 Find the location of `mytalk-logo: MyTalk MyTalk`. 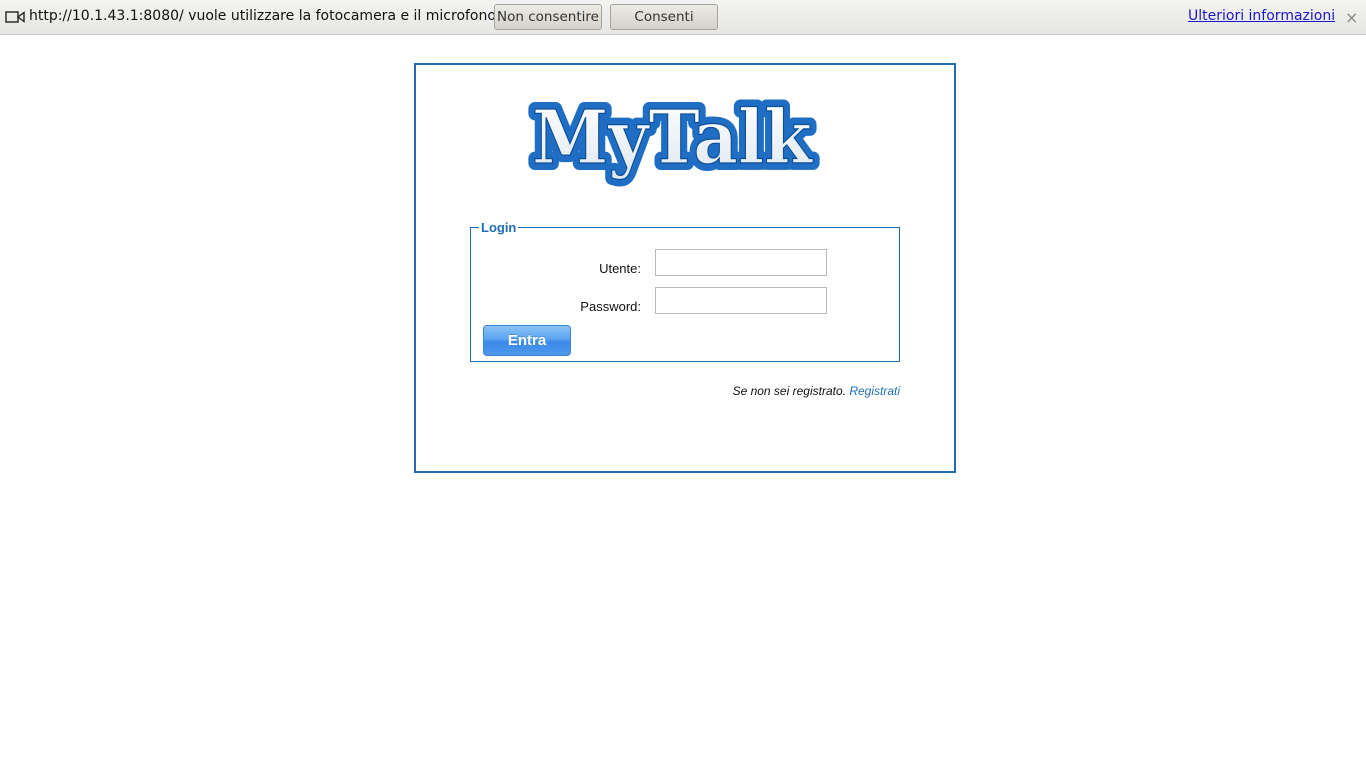

mytalk-logo: MyTalk MyTalk is located at coordinates (672, 139).